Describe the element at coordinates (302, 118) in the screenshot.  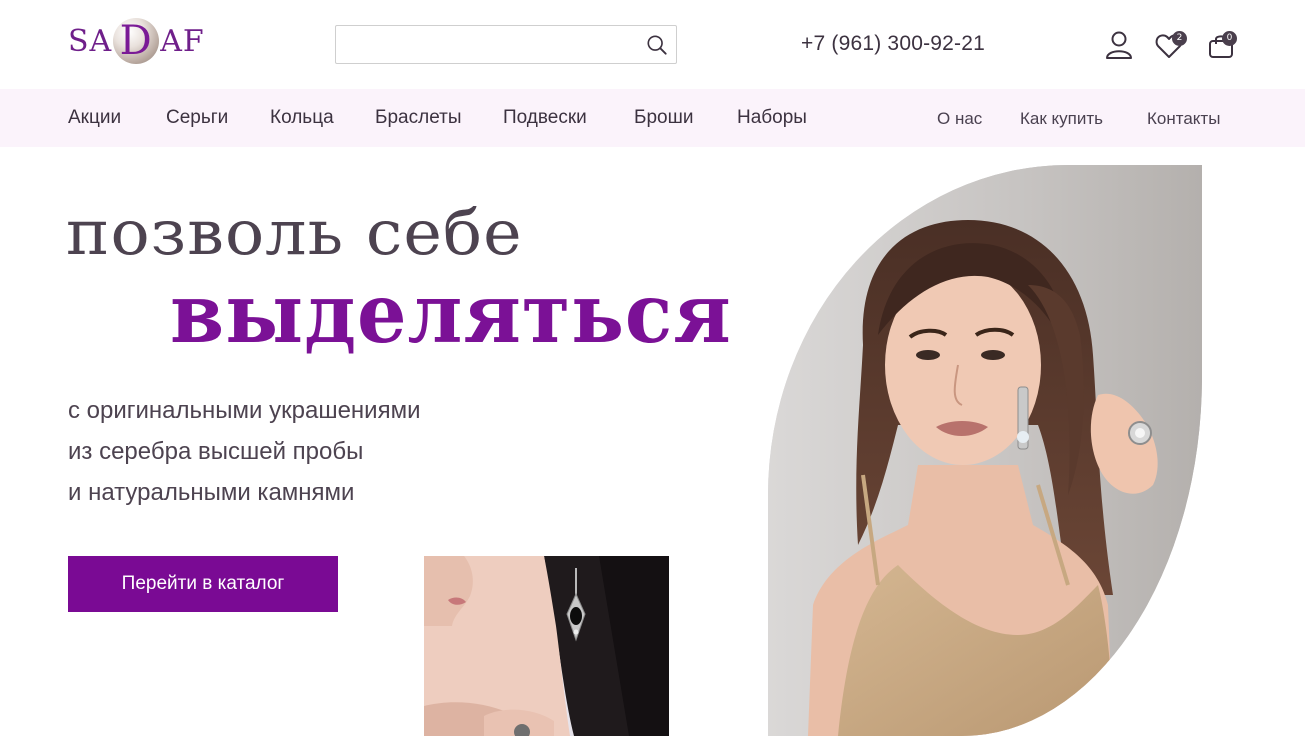
I see `nav-item-rings: Кольца` at that location.